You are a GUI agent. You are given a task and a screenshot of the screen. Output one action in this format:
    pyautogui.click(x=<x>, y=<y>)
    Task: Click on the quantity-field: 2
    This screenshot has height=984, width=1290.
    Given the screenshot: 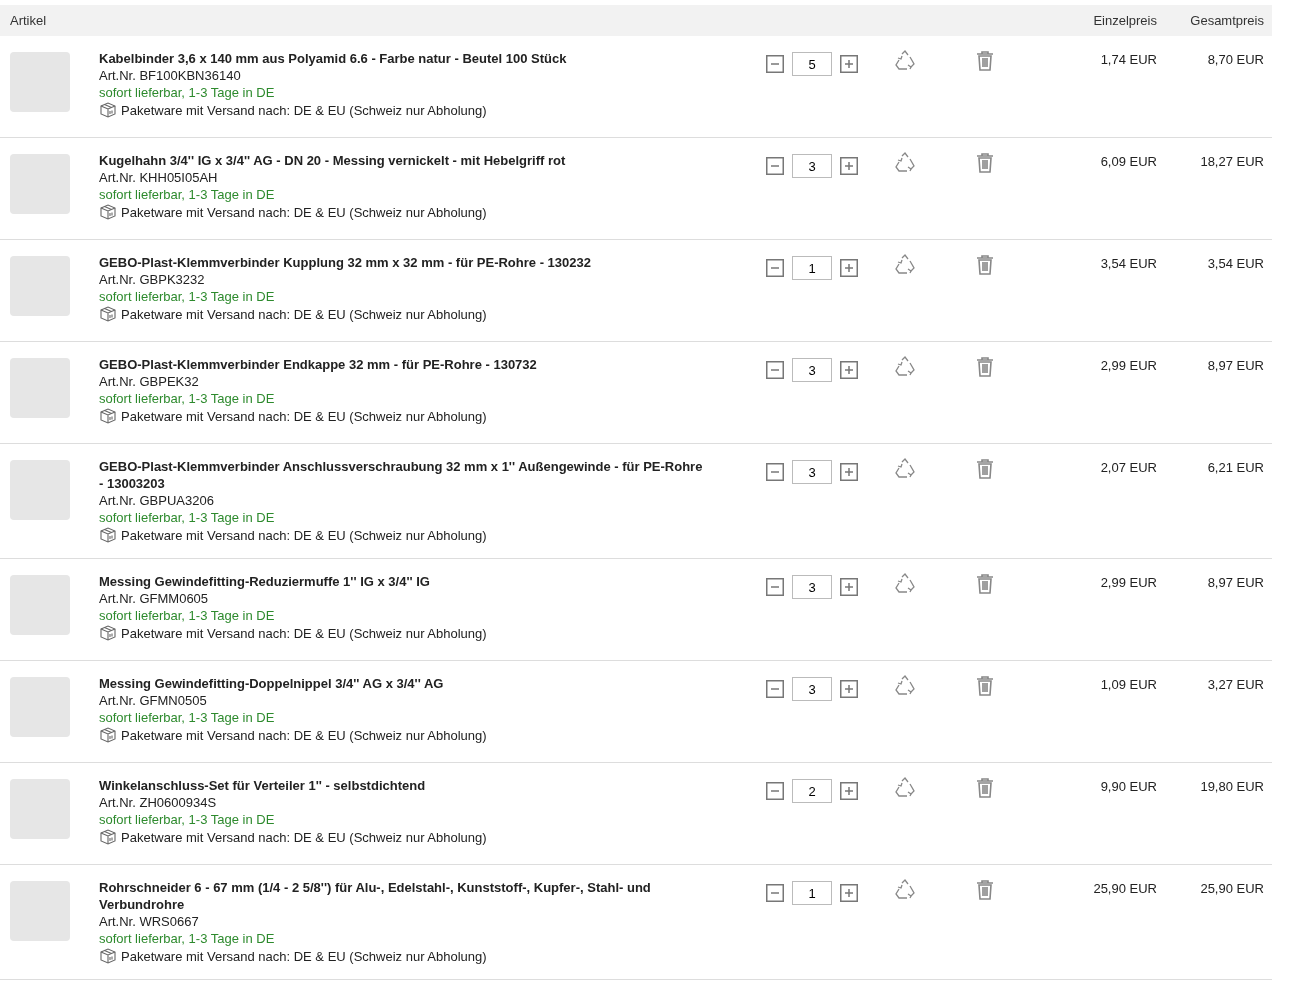 What is the action you would take?
    pyautogui.click(x=812, y=791)
    